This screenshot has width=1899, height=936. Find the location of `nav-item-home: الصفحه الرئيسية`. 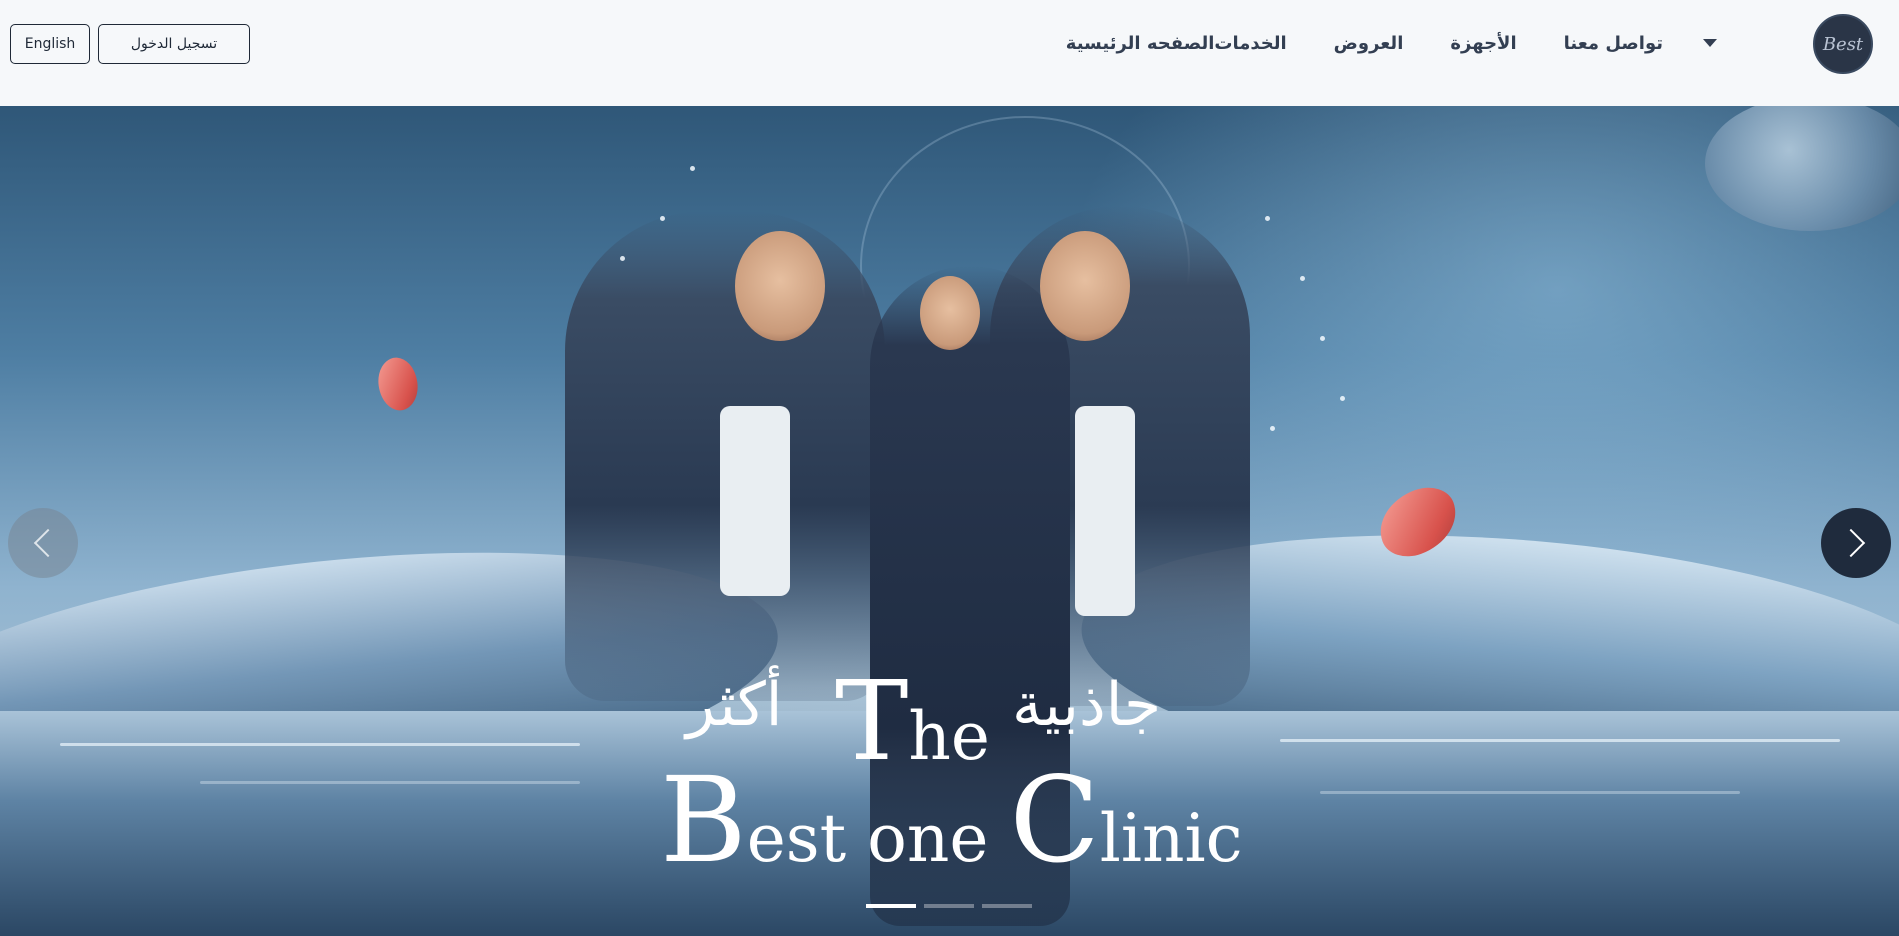

nav-item-home: الصفحه الرئيسية is located at coordinates (1140, 43).